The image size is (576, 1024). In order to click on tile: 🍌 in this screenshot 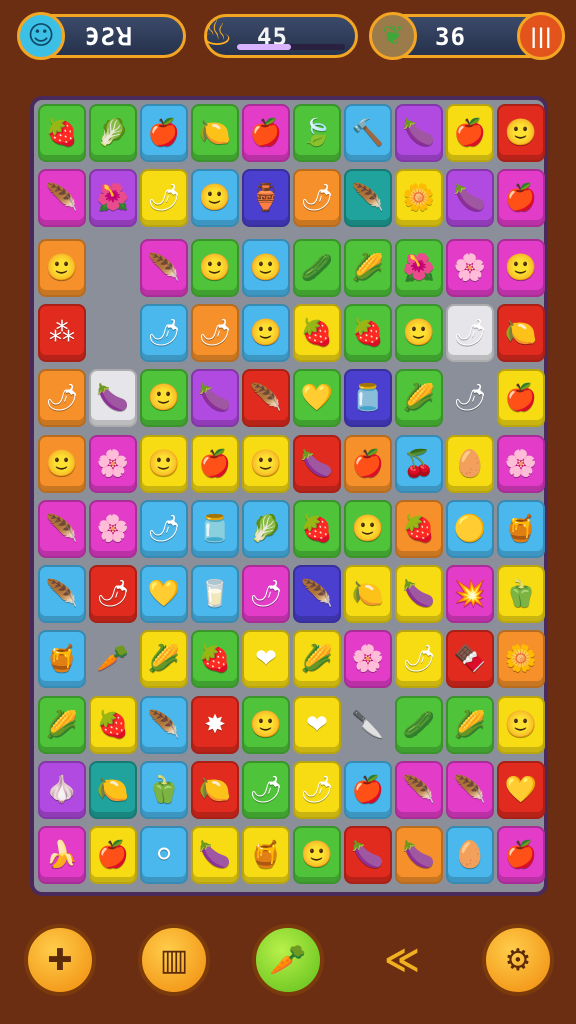, I will do `click(62, 855)`.